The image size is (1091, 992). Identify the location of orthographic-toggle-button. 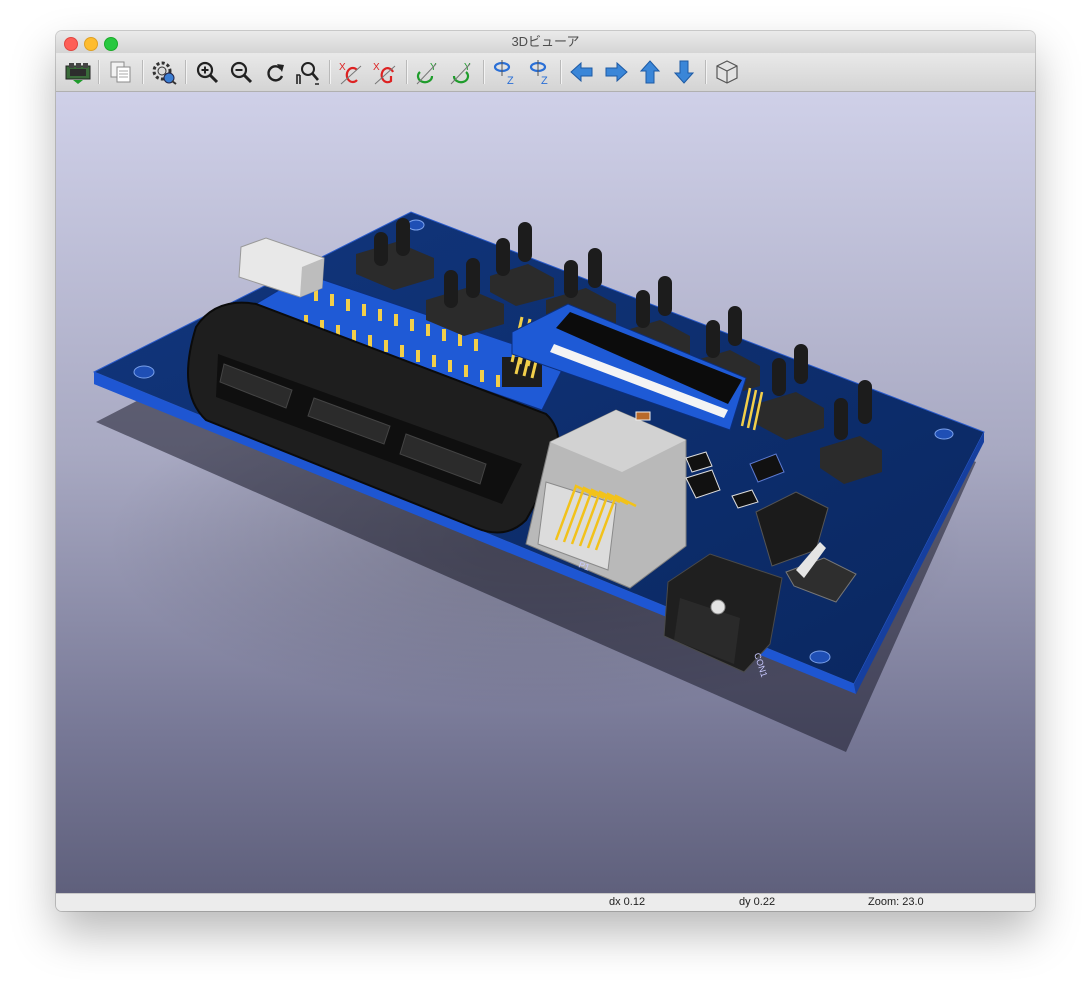
(727, 72).